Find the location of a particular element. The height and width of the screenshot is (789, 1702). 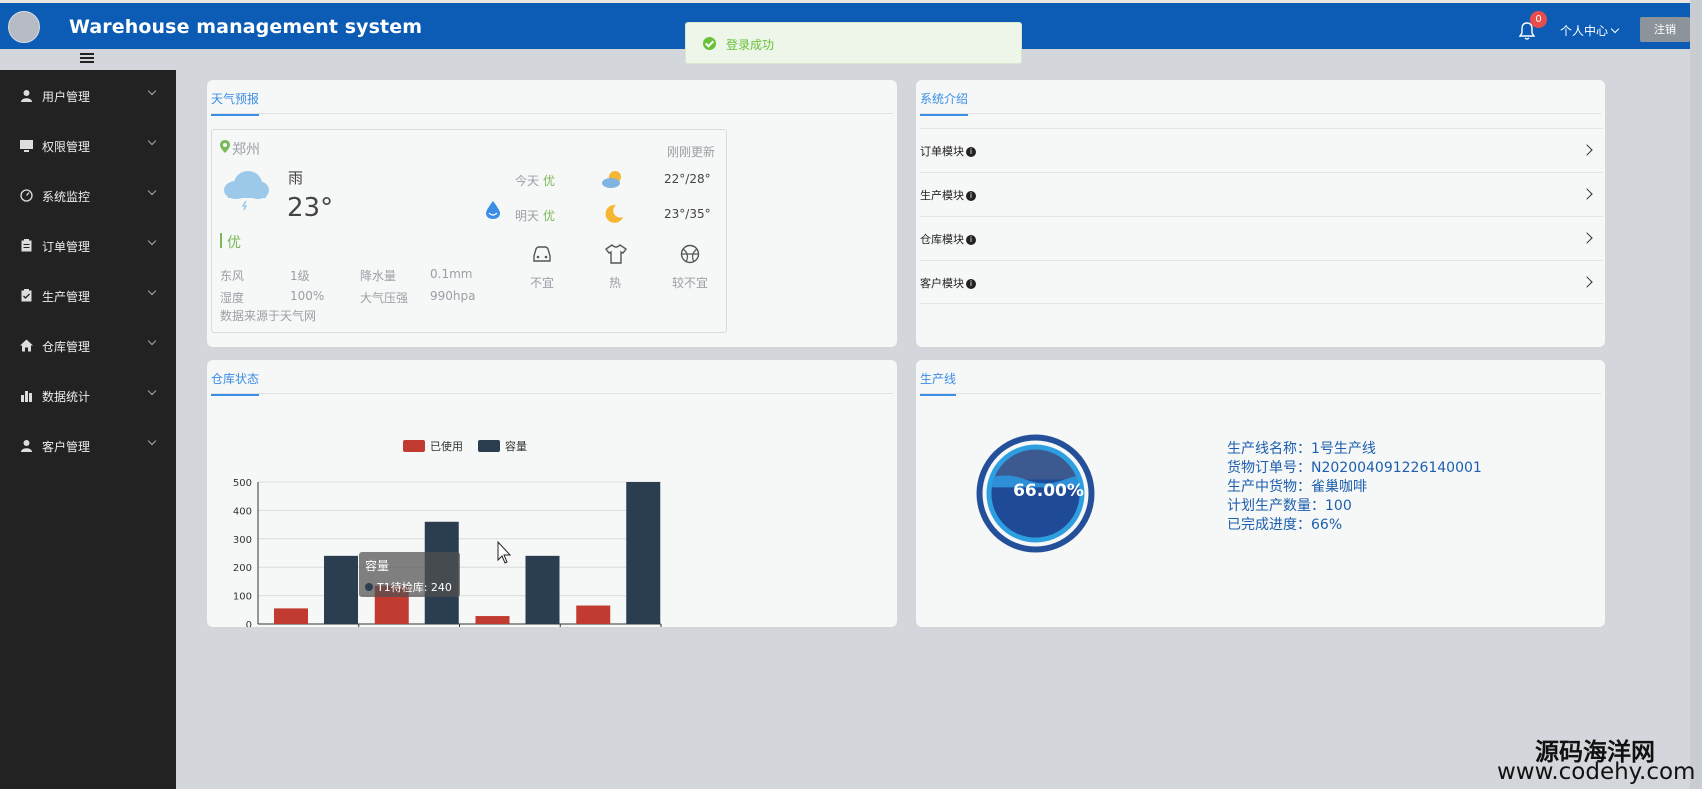

rain-label: 降水量 is located at coordinates (378, 276).